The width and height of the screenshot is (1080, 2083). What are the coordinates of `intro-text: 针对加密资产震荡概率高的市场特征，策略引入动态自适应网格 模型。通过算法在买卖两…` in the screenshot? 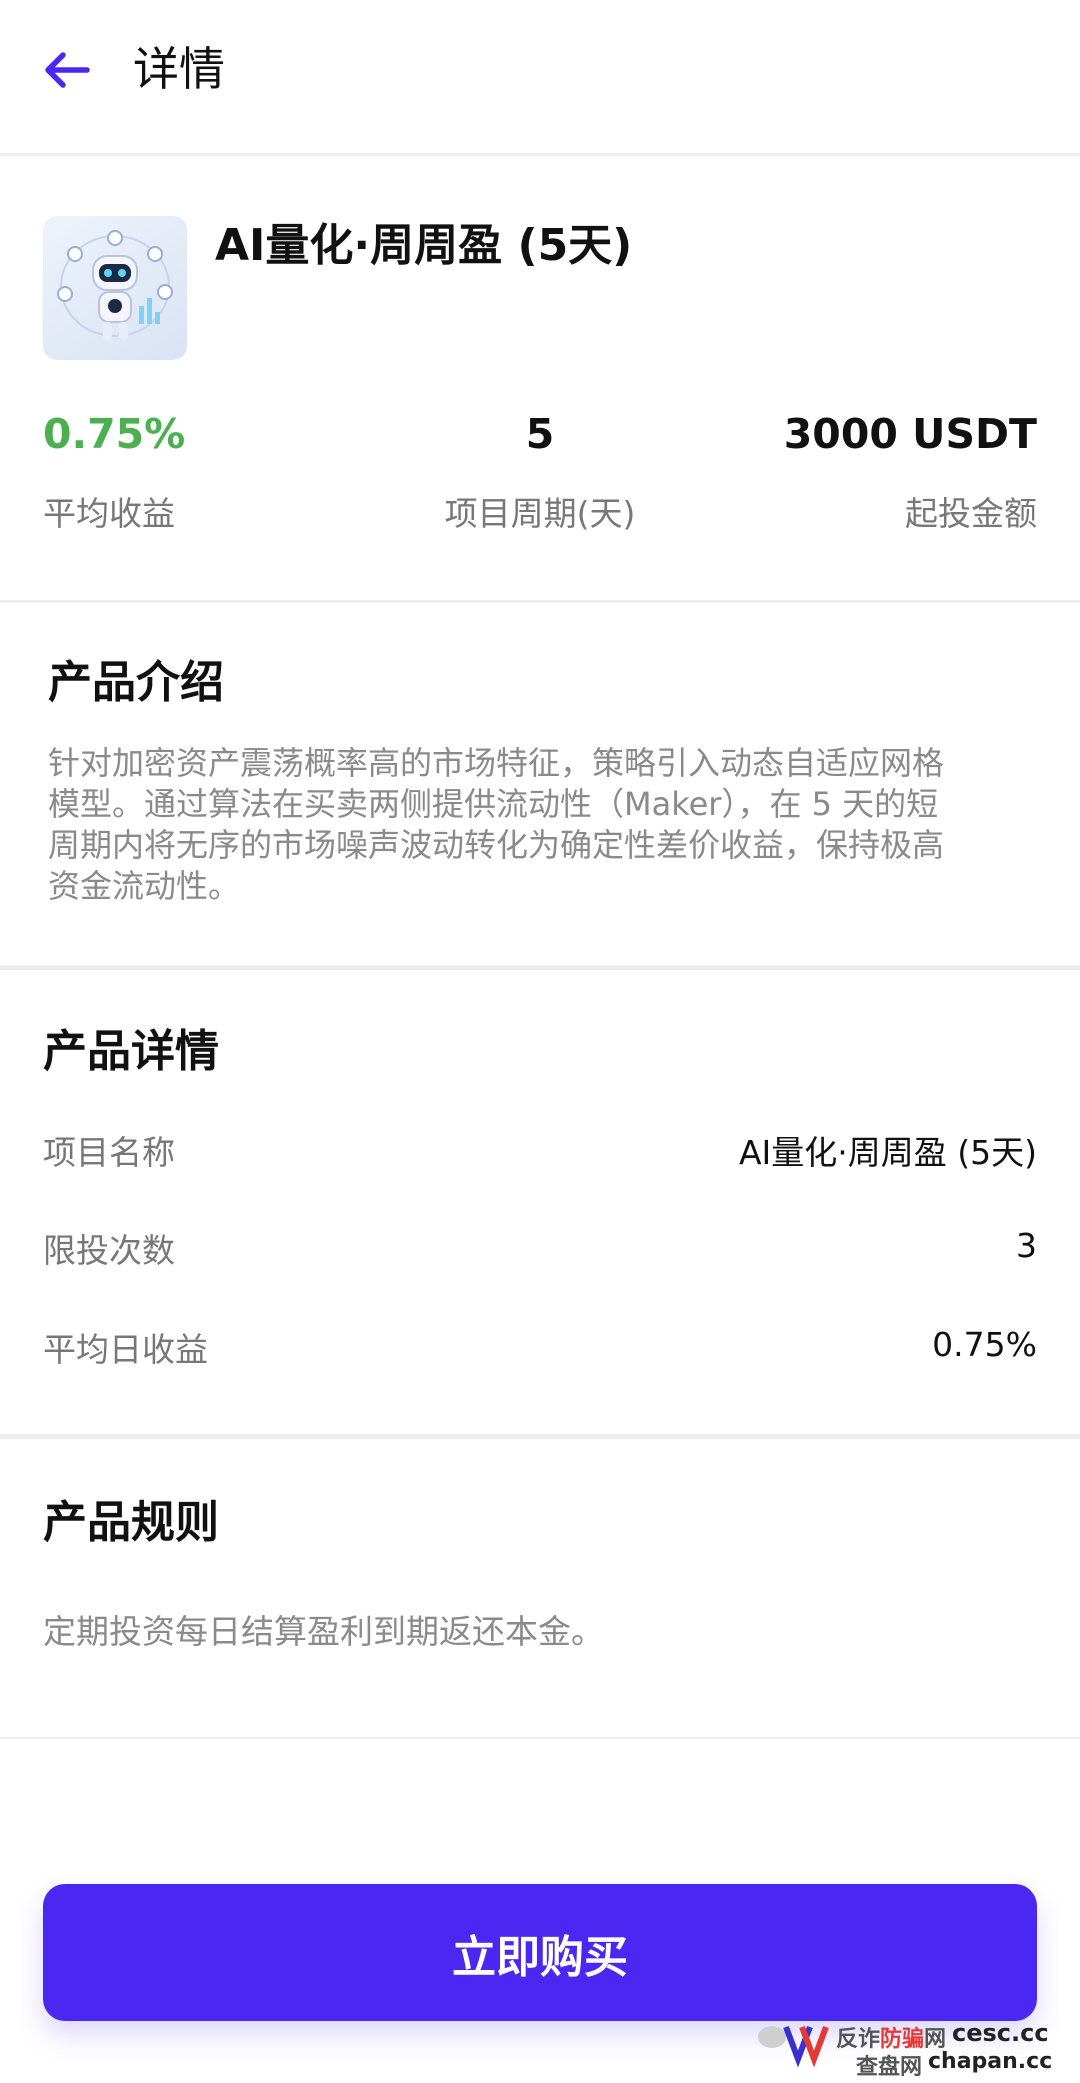 It's located at (538, 825).